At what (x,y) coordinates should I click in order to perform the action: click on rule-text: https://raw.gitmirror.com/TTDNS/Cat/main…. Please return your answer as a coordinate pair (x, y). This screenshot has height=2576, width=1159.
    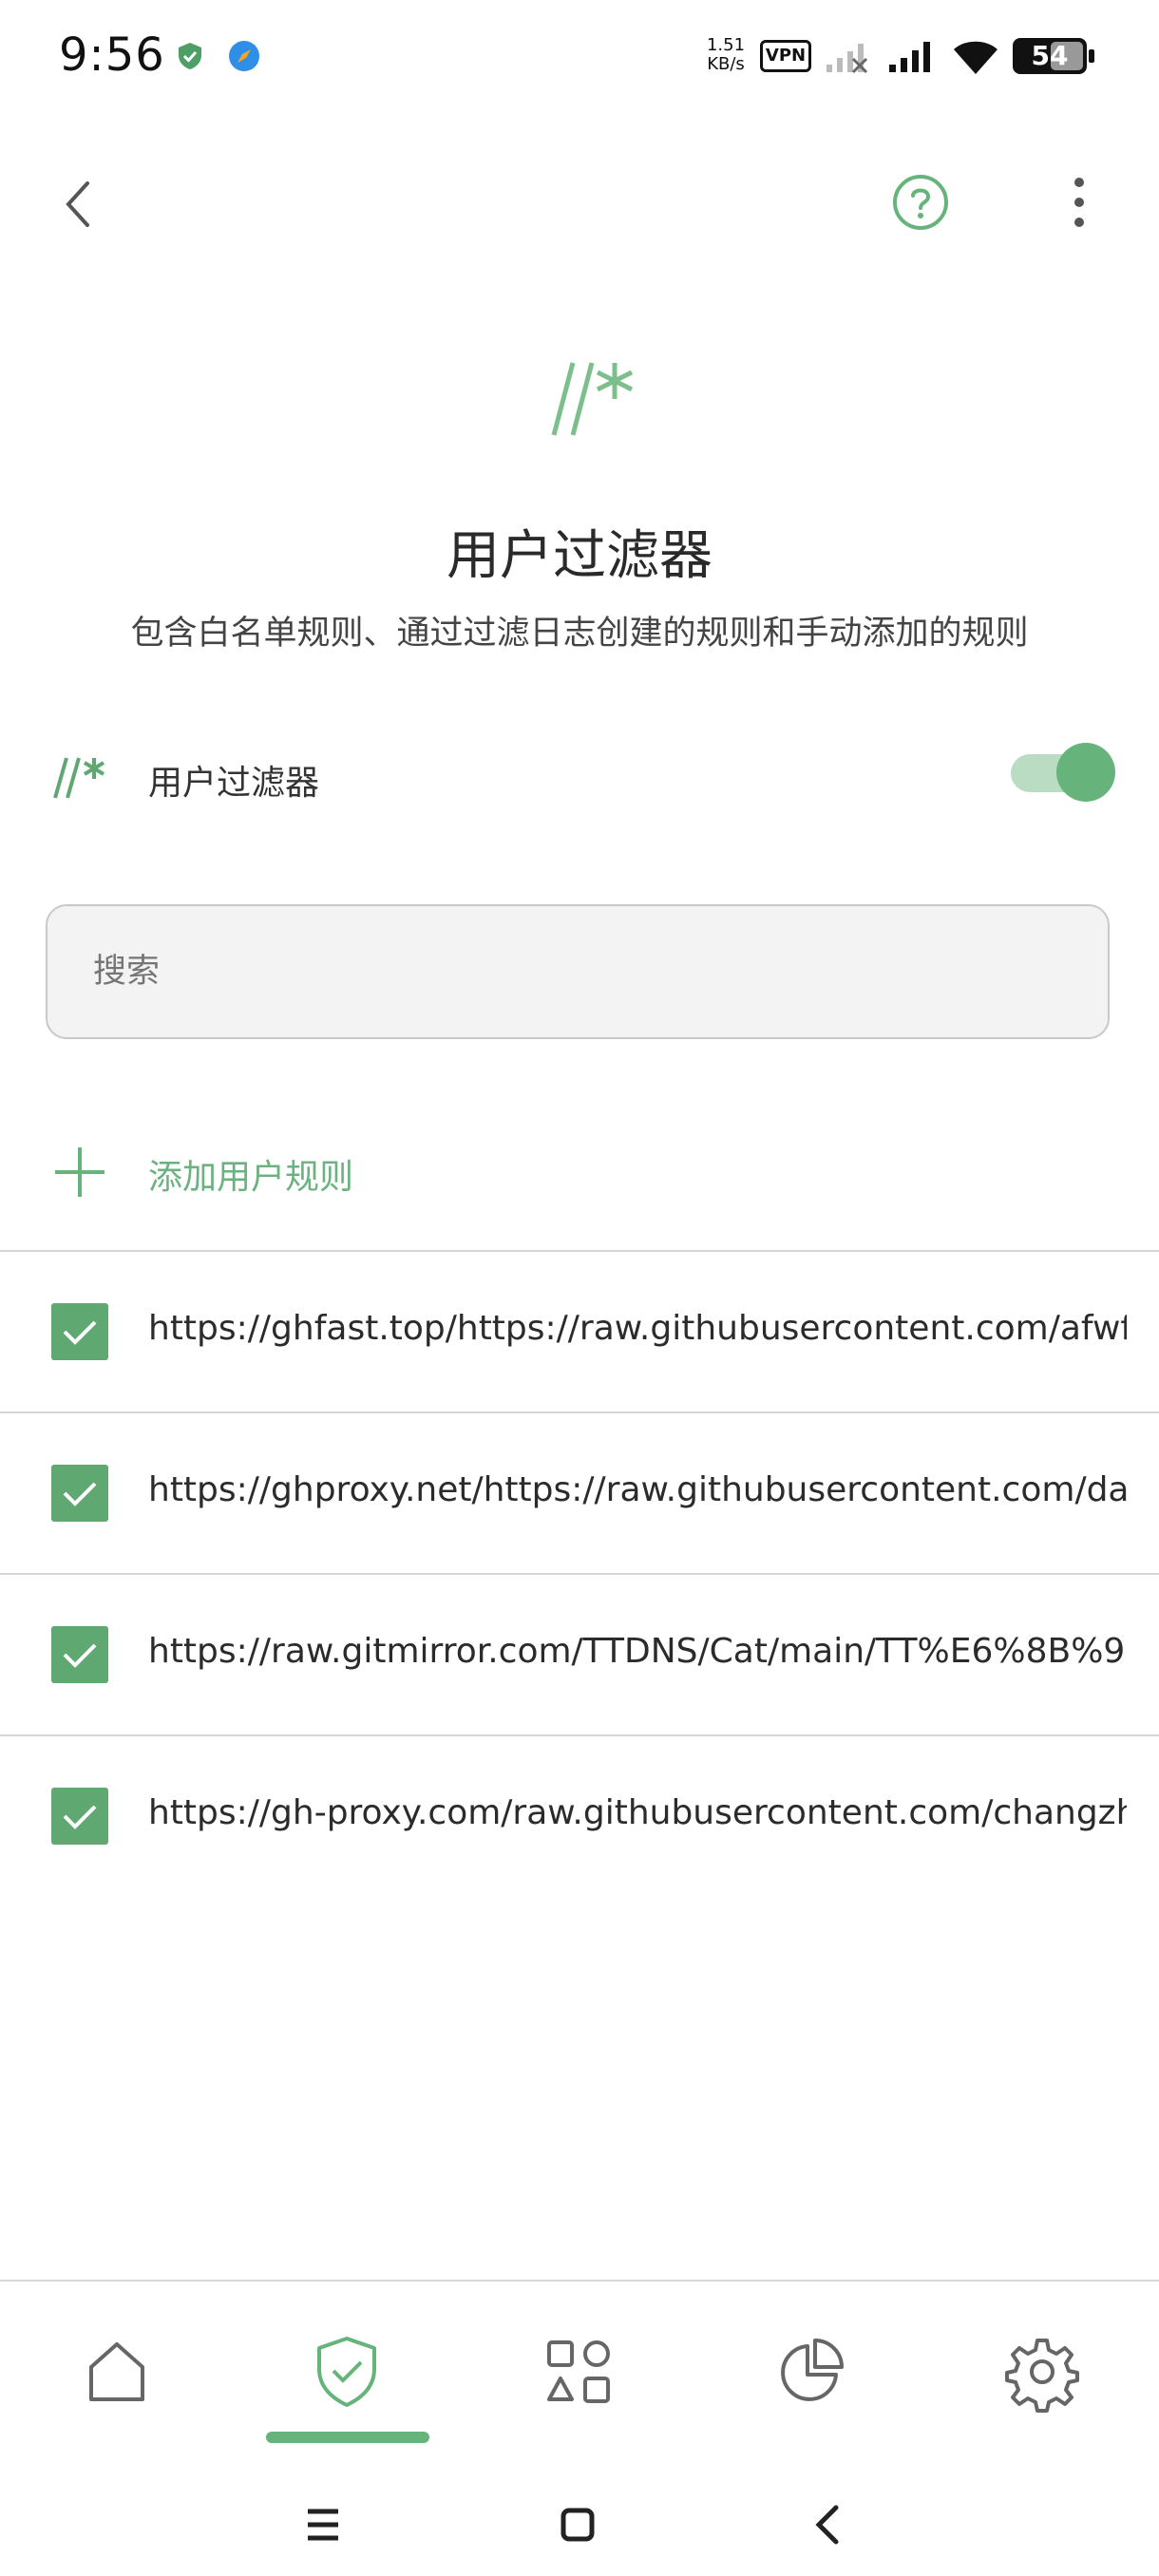
    Looking at the image, I should click on (637, 1651).